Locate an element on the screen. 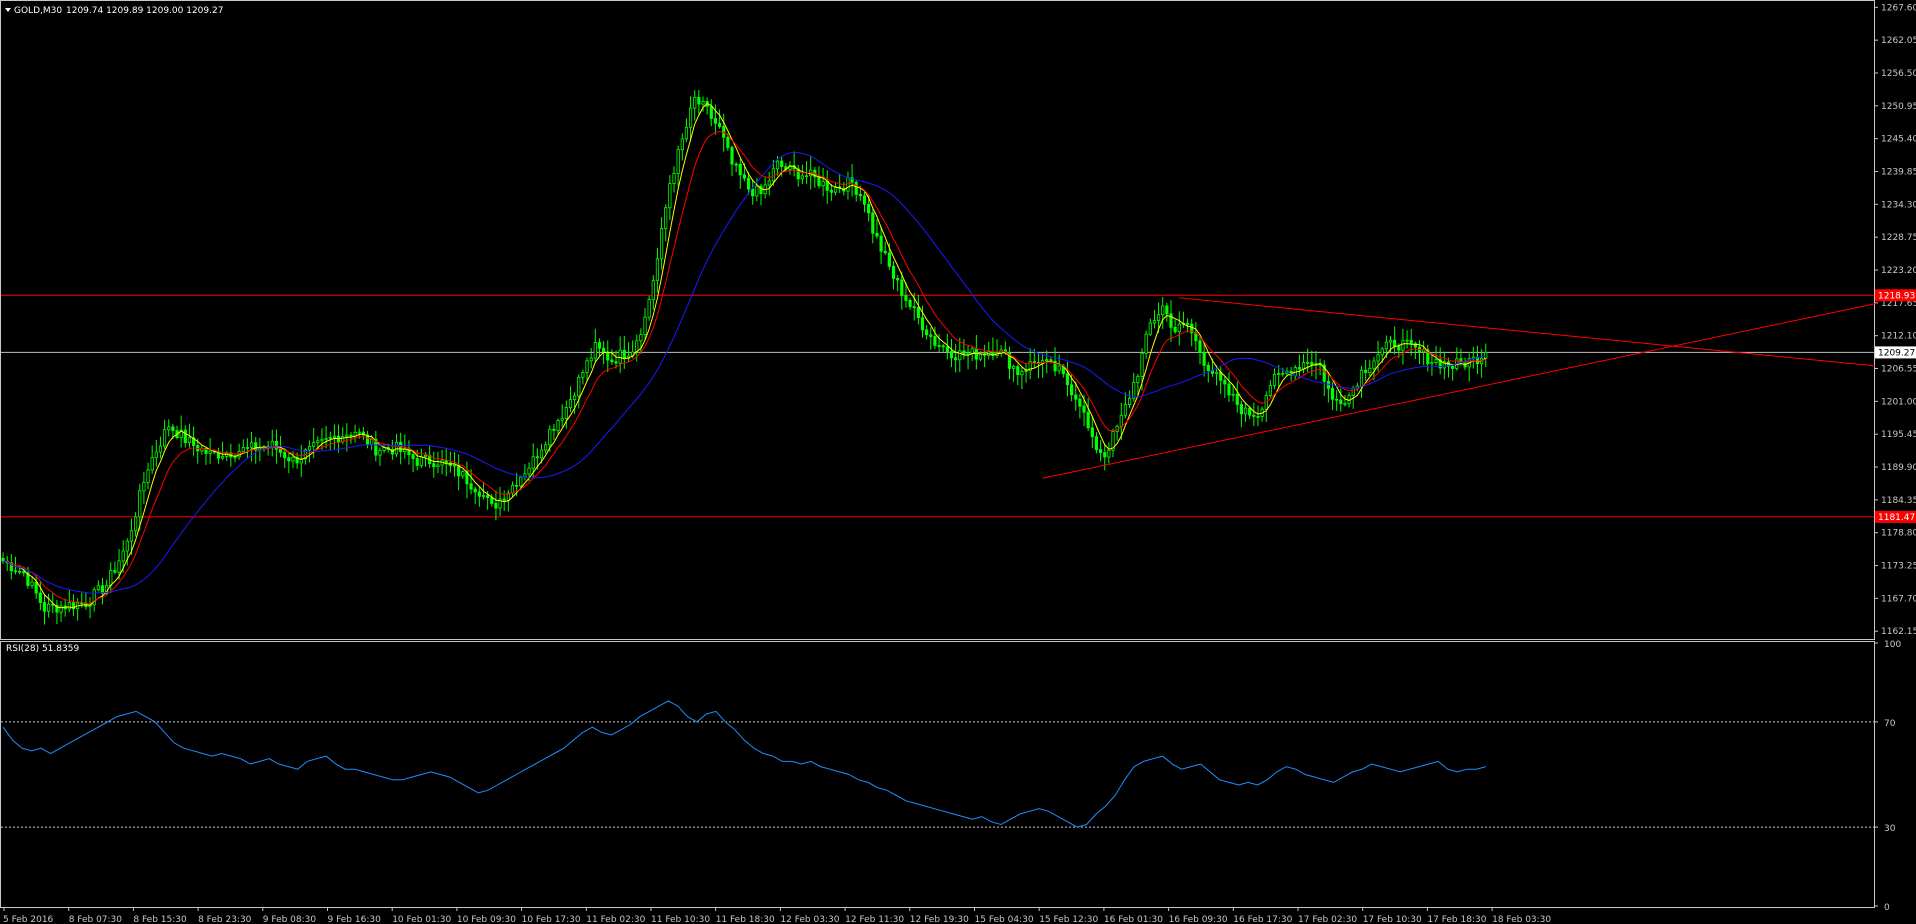 This screenshot has height=924, width=1916. triangle-down-icon is located at coordinates (8, 10).